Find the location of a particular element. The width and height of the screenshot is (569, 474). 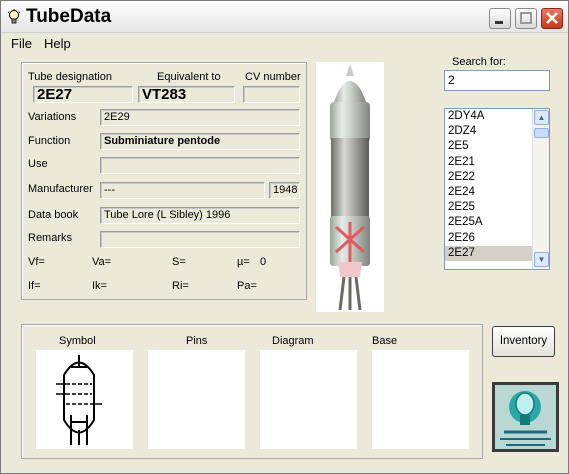

pa-param: Pa= is located at coordinates (247, 286).